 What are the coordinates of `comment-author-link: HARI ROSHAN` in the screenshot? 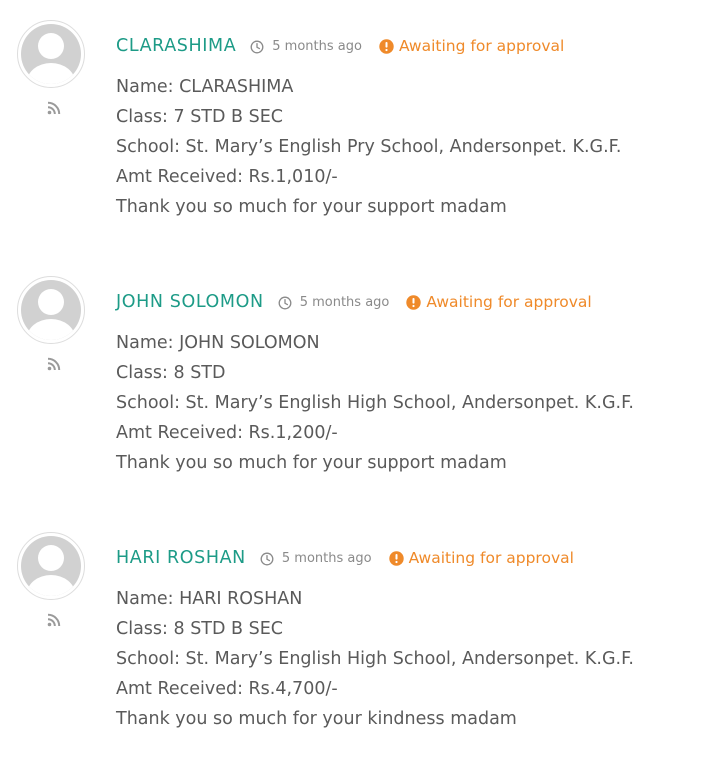 It's located at (181, 558).